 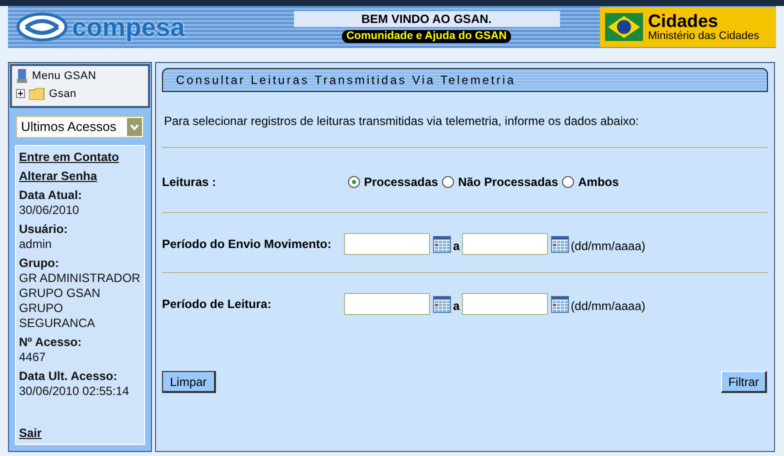 I want to click on welcome-banner: BEM VINDO AO GSAN., so click(x=427, y=19).